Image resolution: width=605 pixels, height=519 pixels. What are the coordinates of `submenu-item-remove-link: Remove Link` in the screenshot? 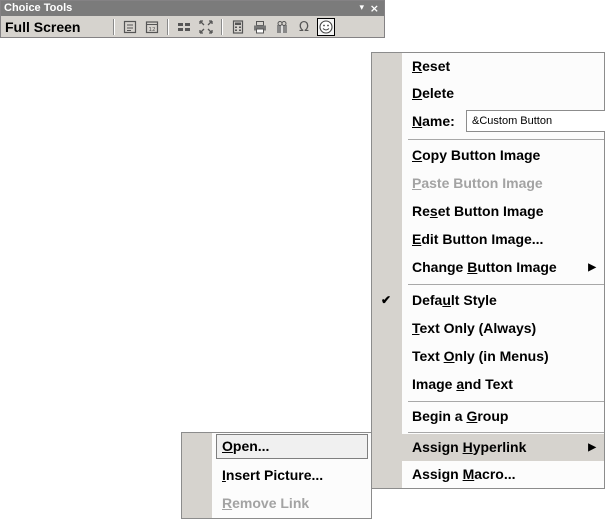 It's located at (276, 503).